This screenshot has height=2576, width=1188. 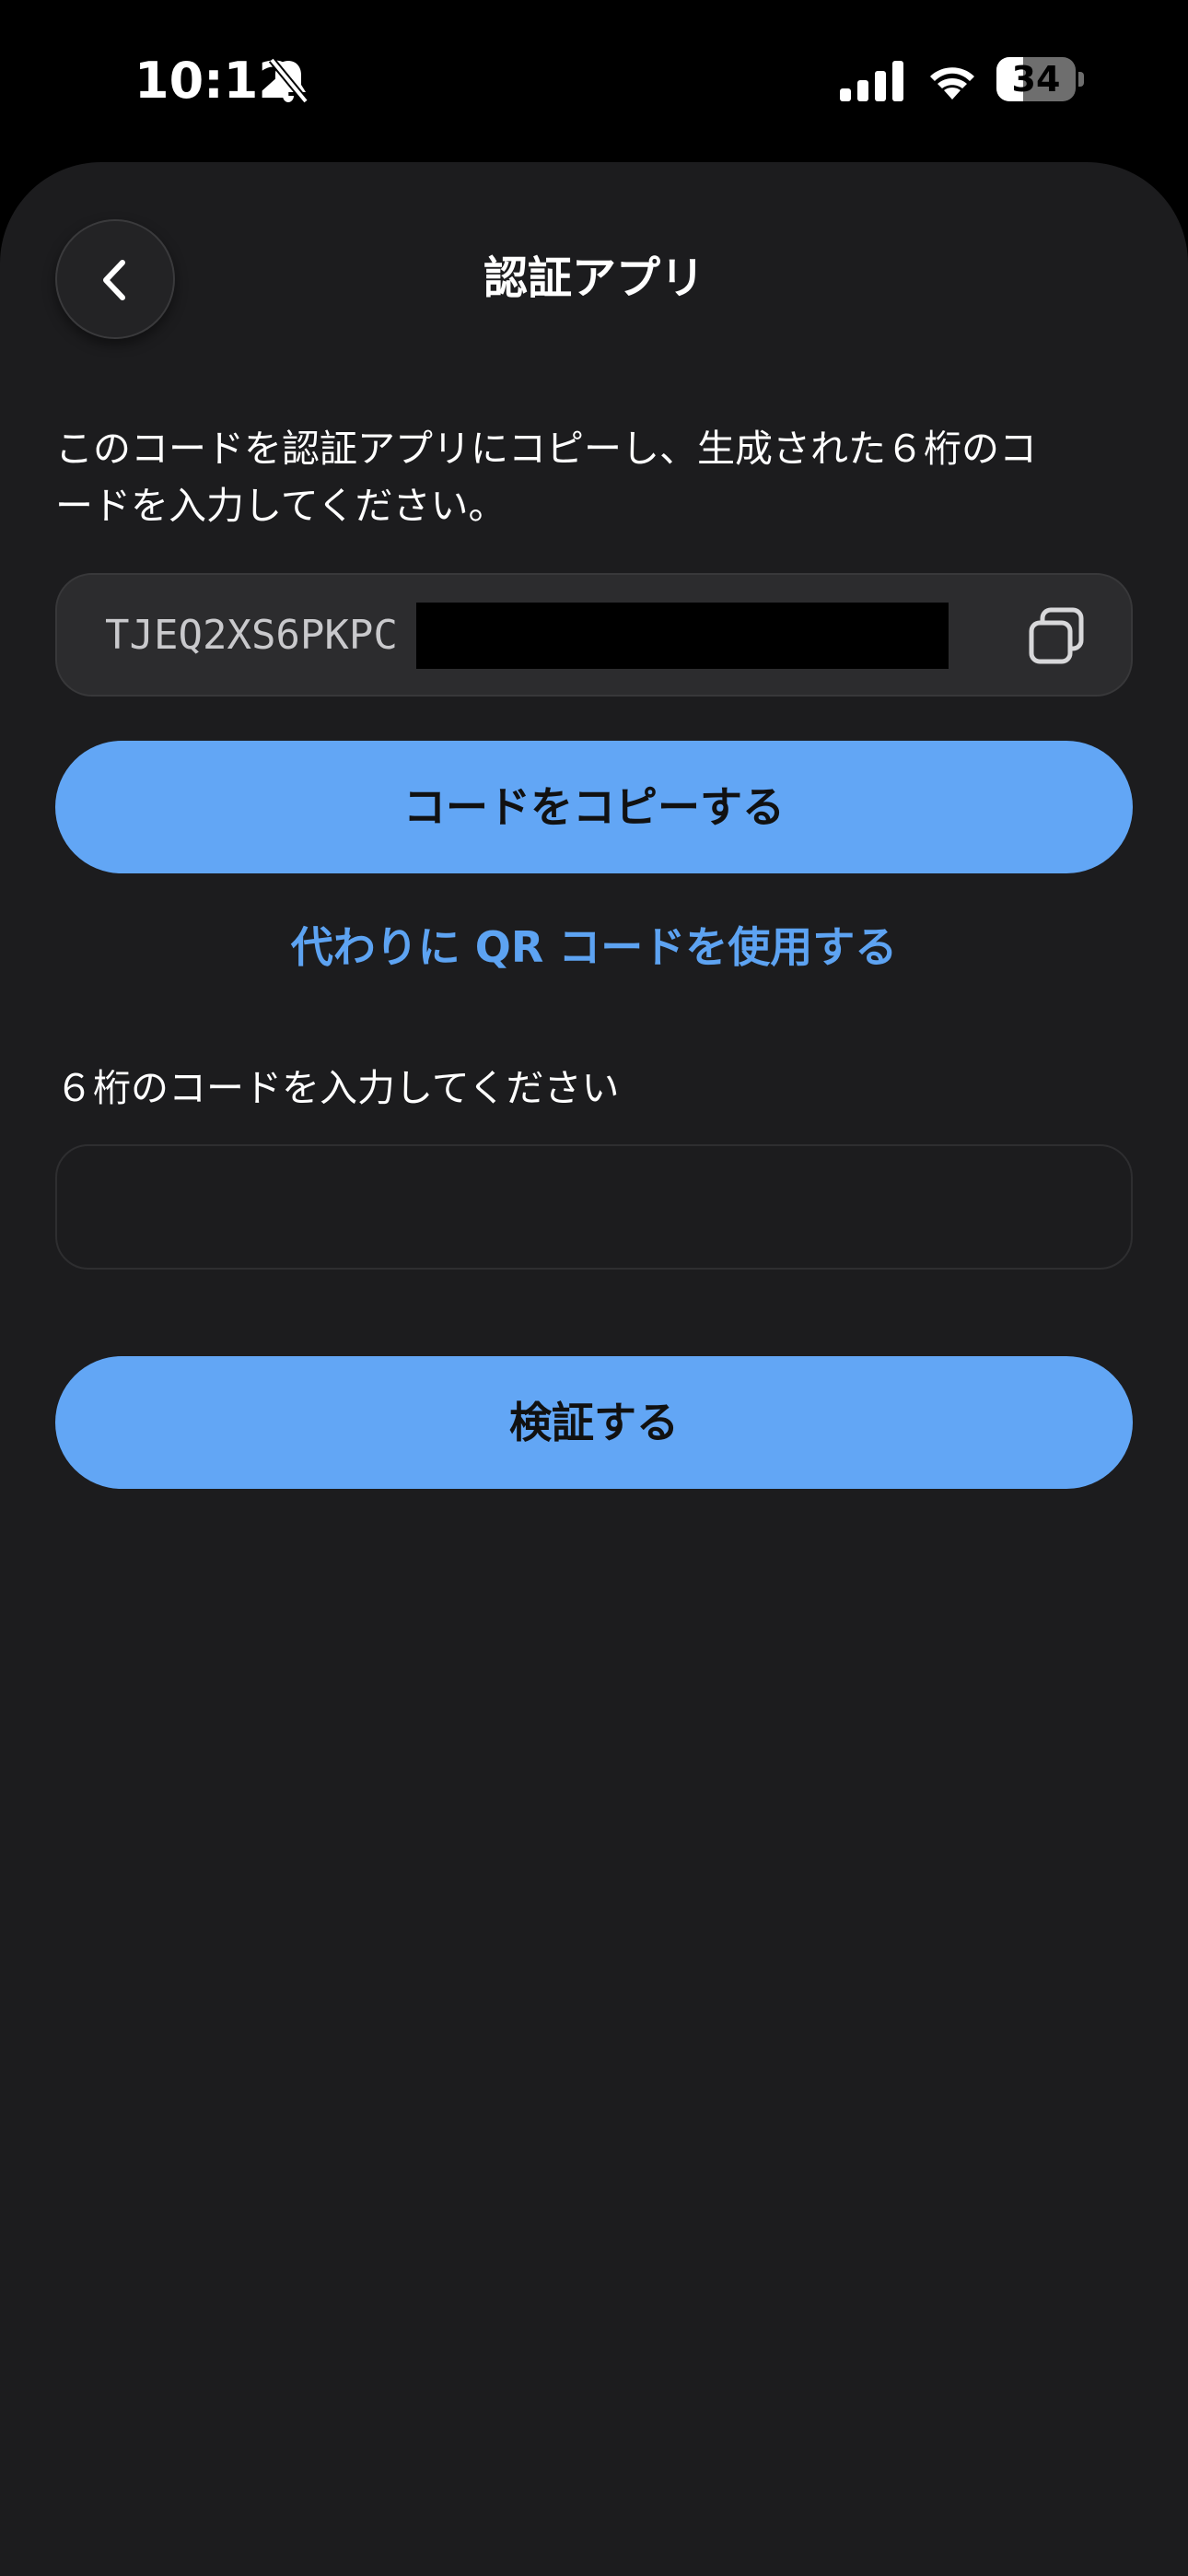 I want to click on battery-level: 34, so click(x=1036, y=79).